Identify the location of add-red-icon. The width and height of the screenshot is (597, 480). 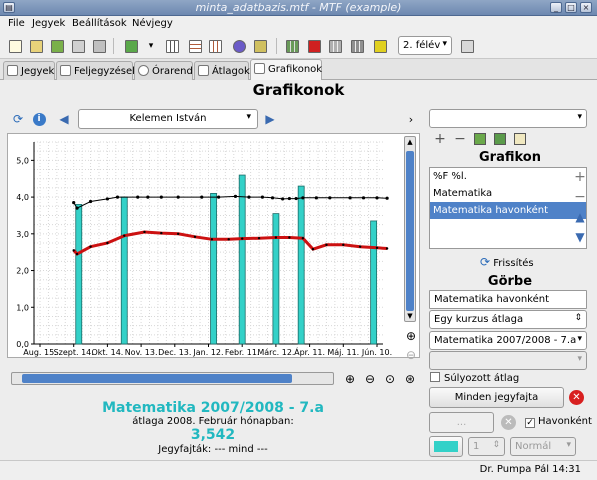
(314, 46).